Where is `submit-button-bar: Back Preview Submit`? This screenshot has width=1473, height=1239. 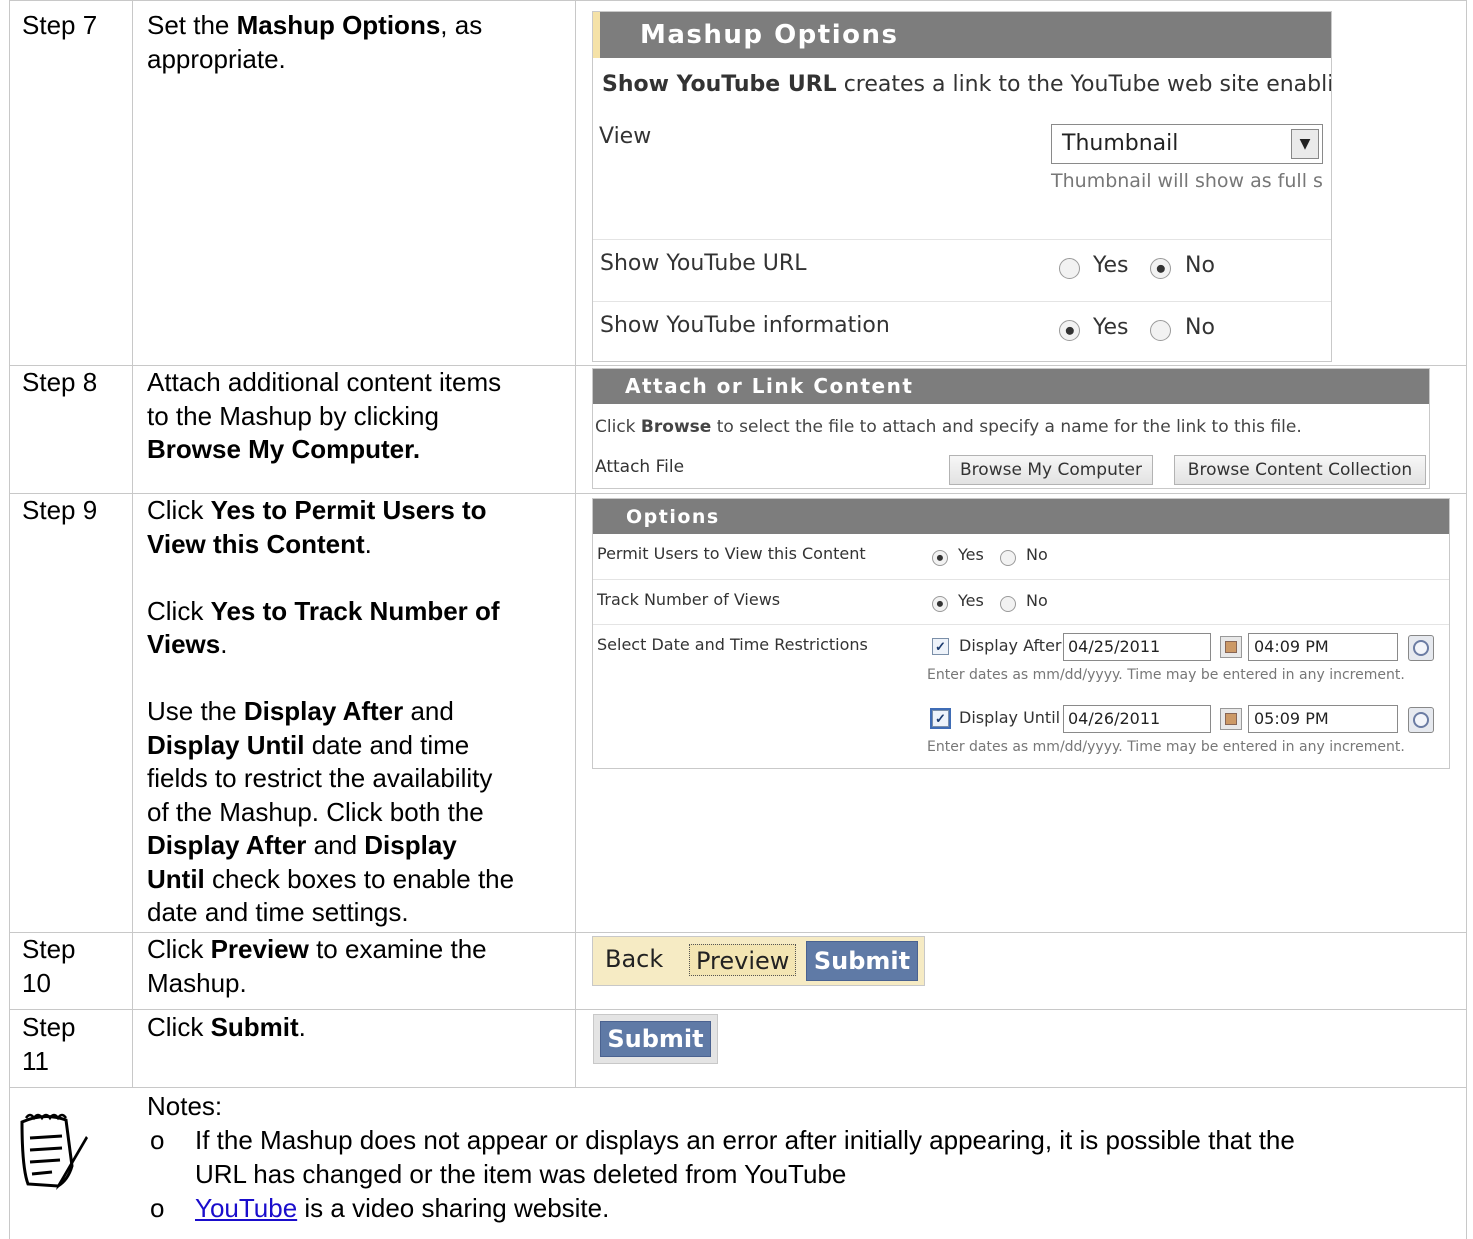 submit-button-bar: Back Preview Submit is located at coordinates (758, 961).